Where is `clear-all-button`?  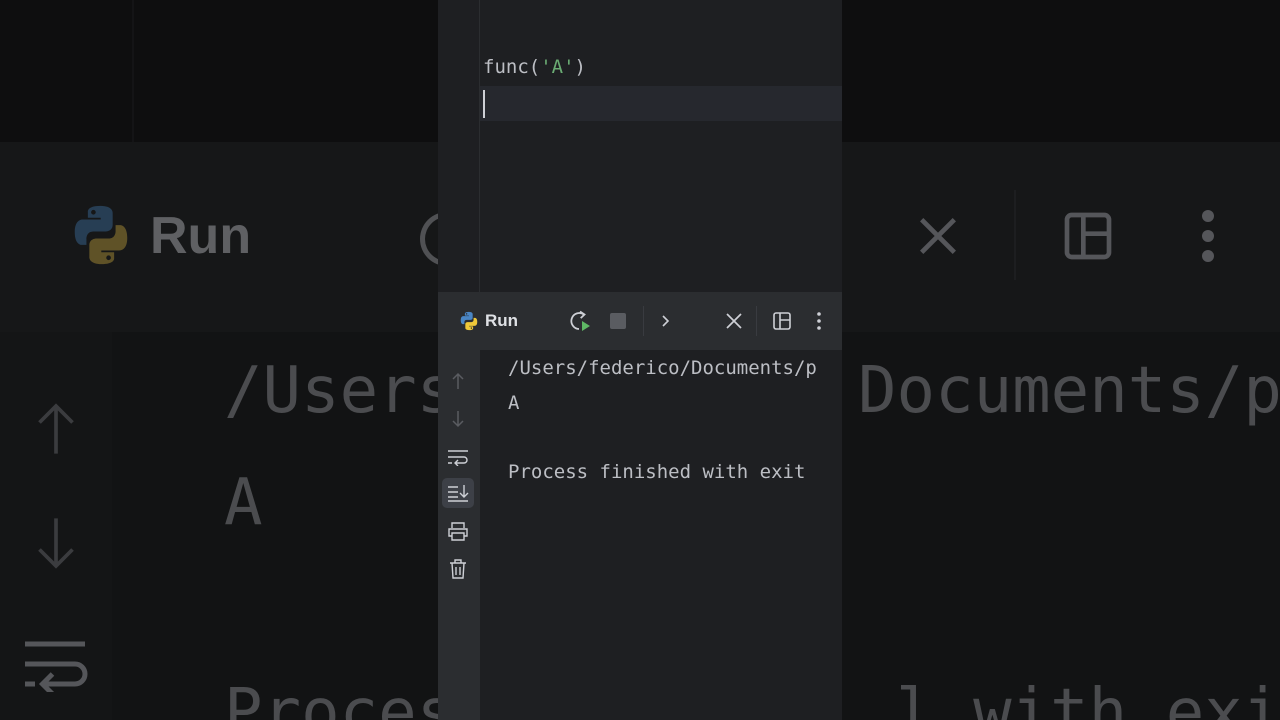 clear-all-button is located at coordinates (458, 569).